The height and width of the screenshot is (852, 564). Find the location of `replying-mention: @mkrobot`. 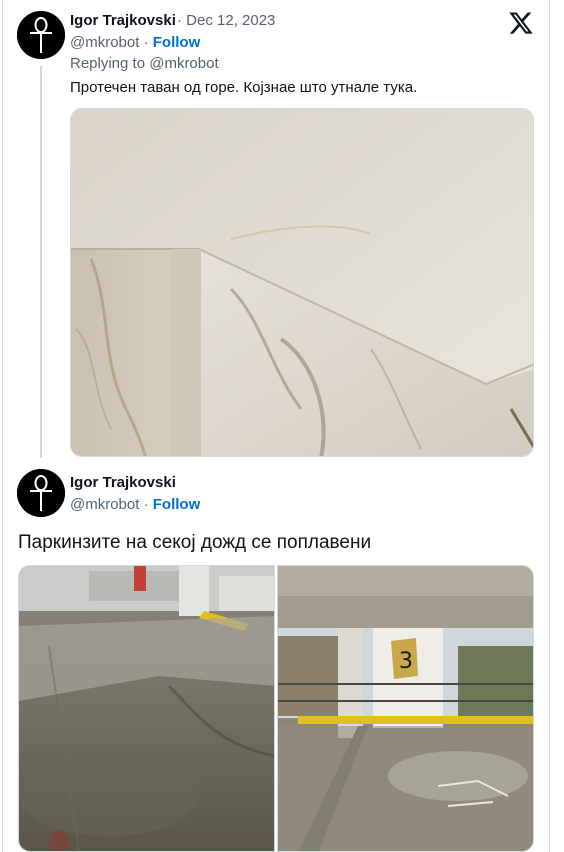

replying-mention: @mkrobot is located at coordinates (183, 63).